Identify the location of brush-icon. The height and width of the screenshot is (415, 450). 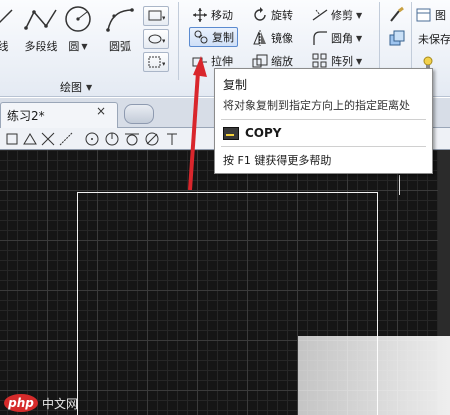
(397, 14).